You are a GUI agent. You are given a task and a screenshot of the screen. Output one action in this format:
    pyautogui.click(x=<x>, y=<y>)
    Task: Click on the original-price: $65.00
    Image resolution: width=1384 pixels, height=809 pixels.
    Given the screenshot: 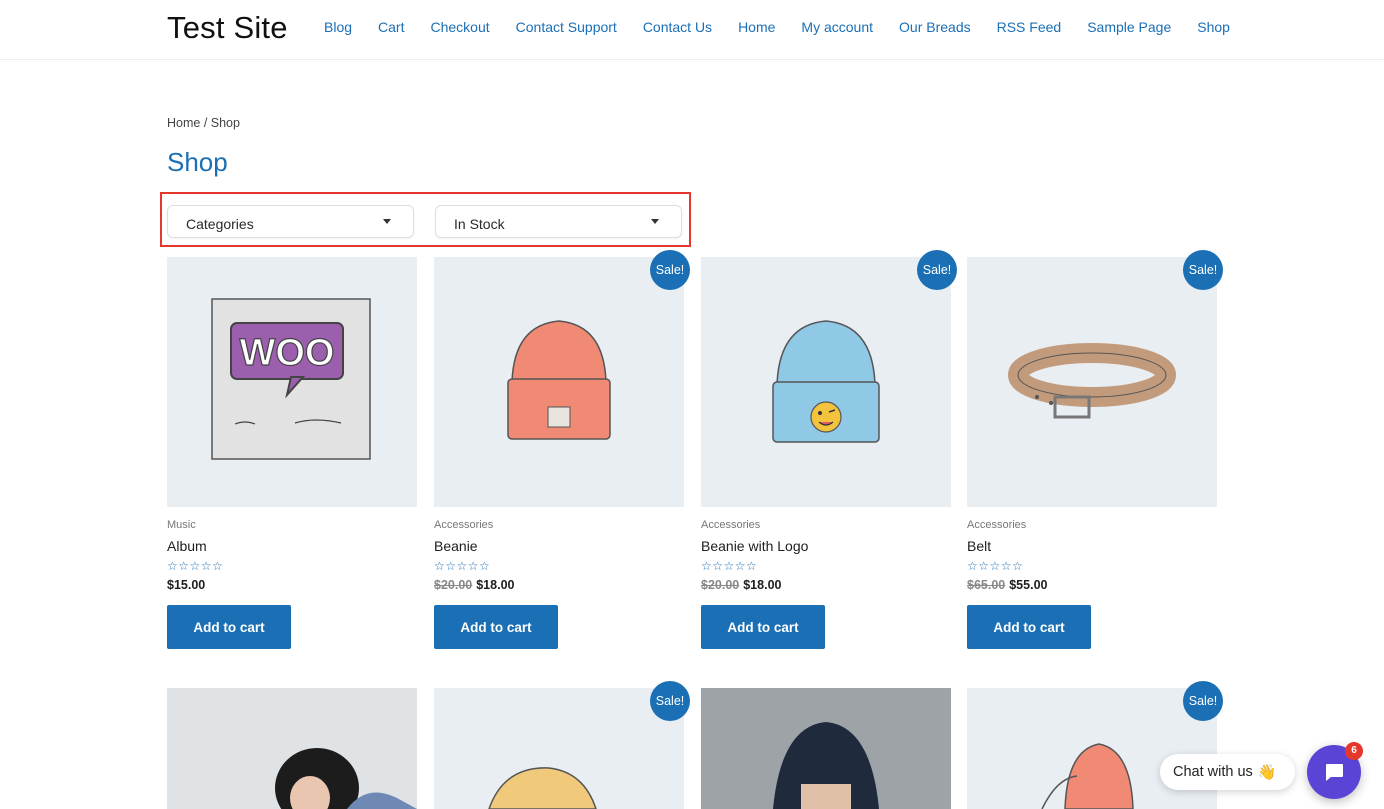 What is the action you would take?
    pyautogui.click(x=986, y=585)
    